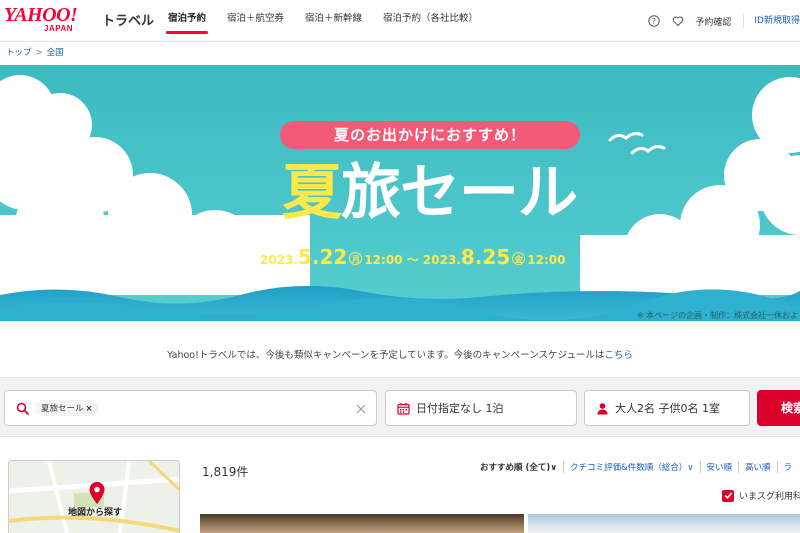 The image size is (800, 533). I want to click on breadcrumb-top: トップ, so click(19, 53).